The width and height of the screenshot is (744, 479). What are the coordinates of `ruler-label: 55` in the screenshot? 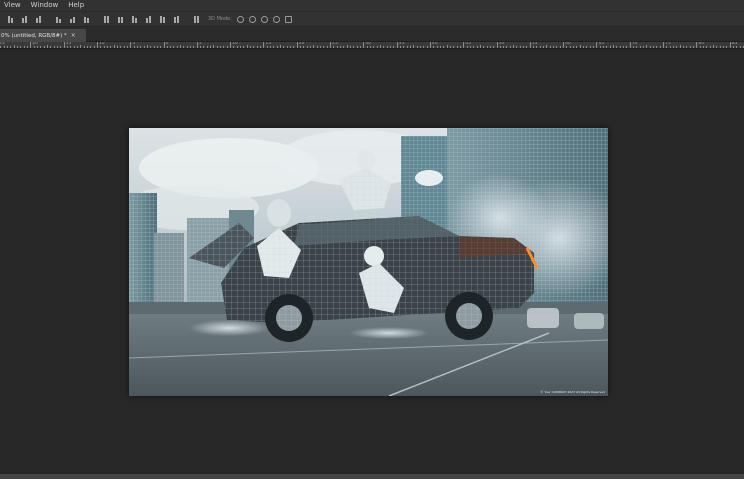 It's located at (534, 44).